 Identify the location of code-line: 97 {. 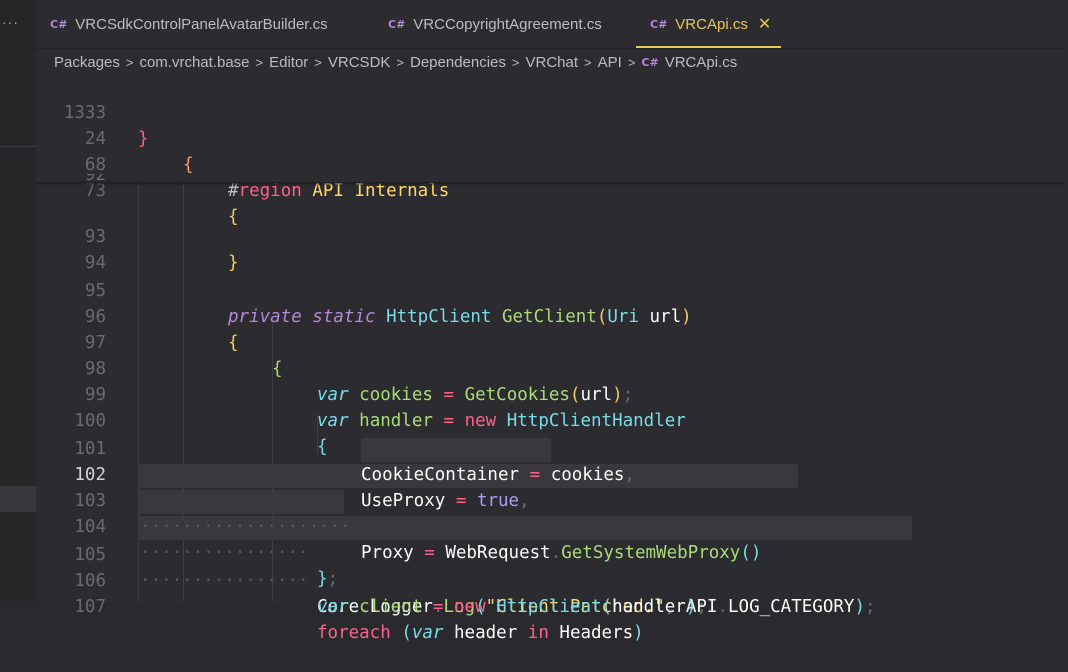
(550, 341).